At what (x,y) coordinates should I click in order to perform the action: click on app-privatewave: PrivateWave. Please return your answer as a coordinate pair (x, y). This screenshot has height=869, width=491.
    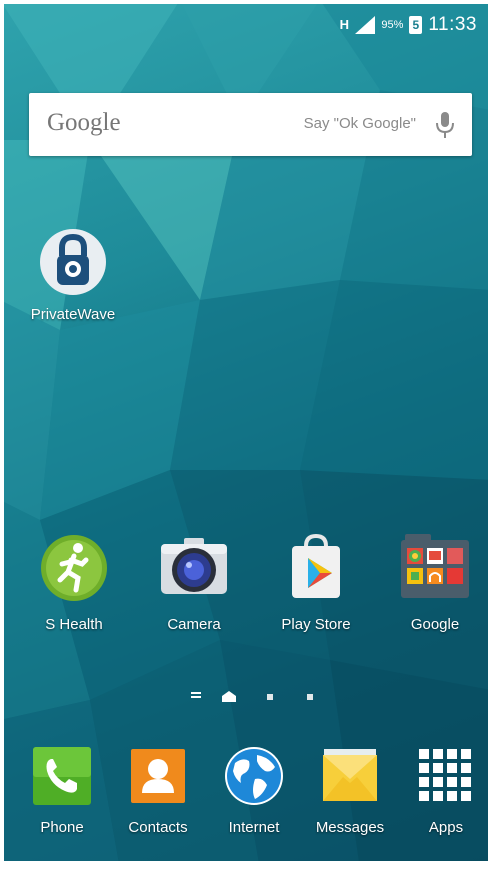
    Looking at the image, I should click on (73, 274).